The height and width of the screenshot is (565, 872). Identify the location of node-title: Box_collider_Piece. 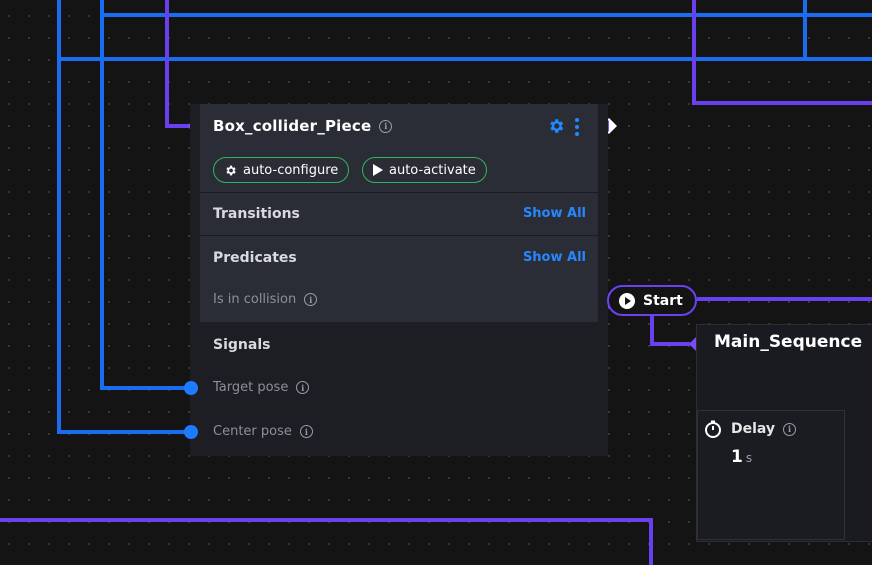
(292, 126).